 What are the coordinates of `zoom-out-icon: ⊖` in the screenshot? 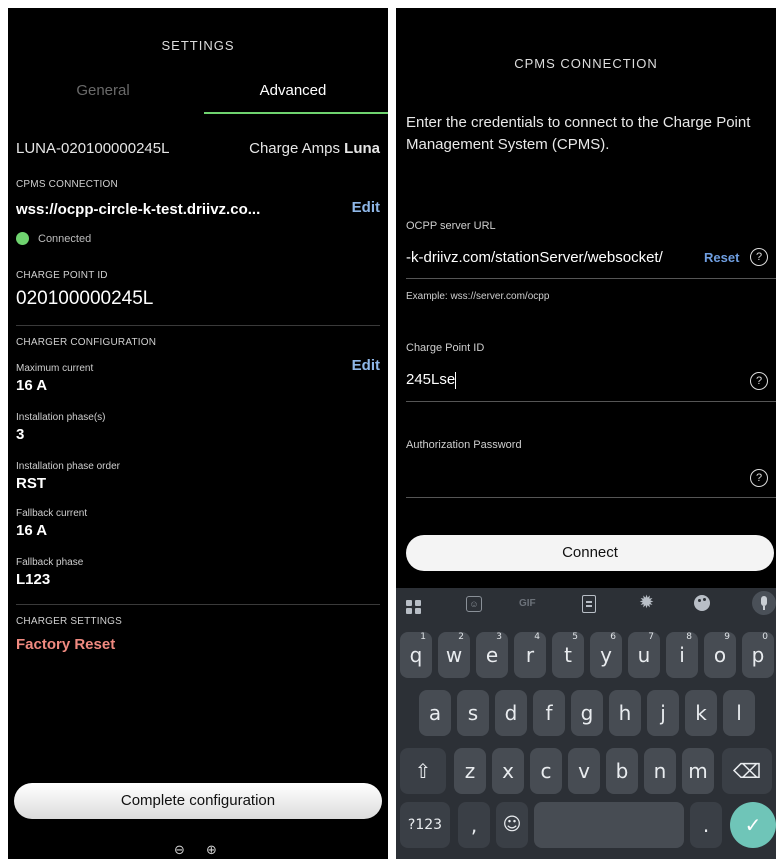 It's located at (179, 850).